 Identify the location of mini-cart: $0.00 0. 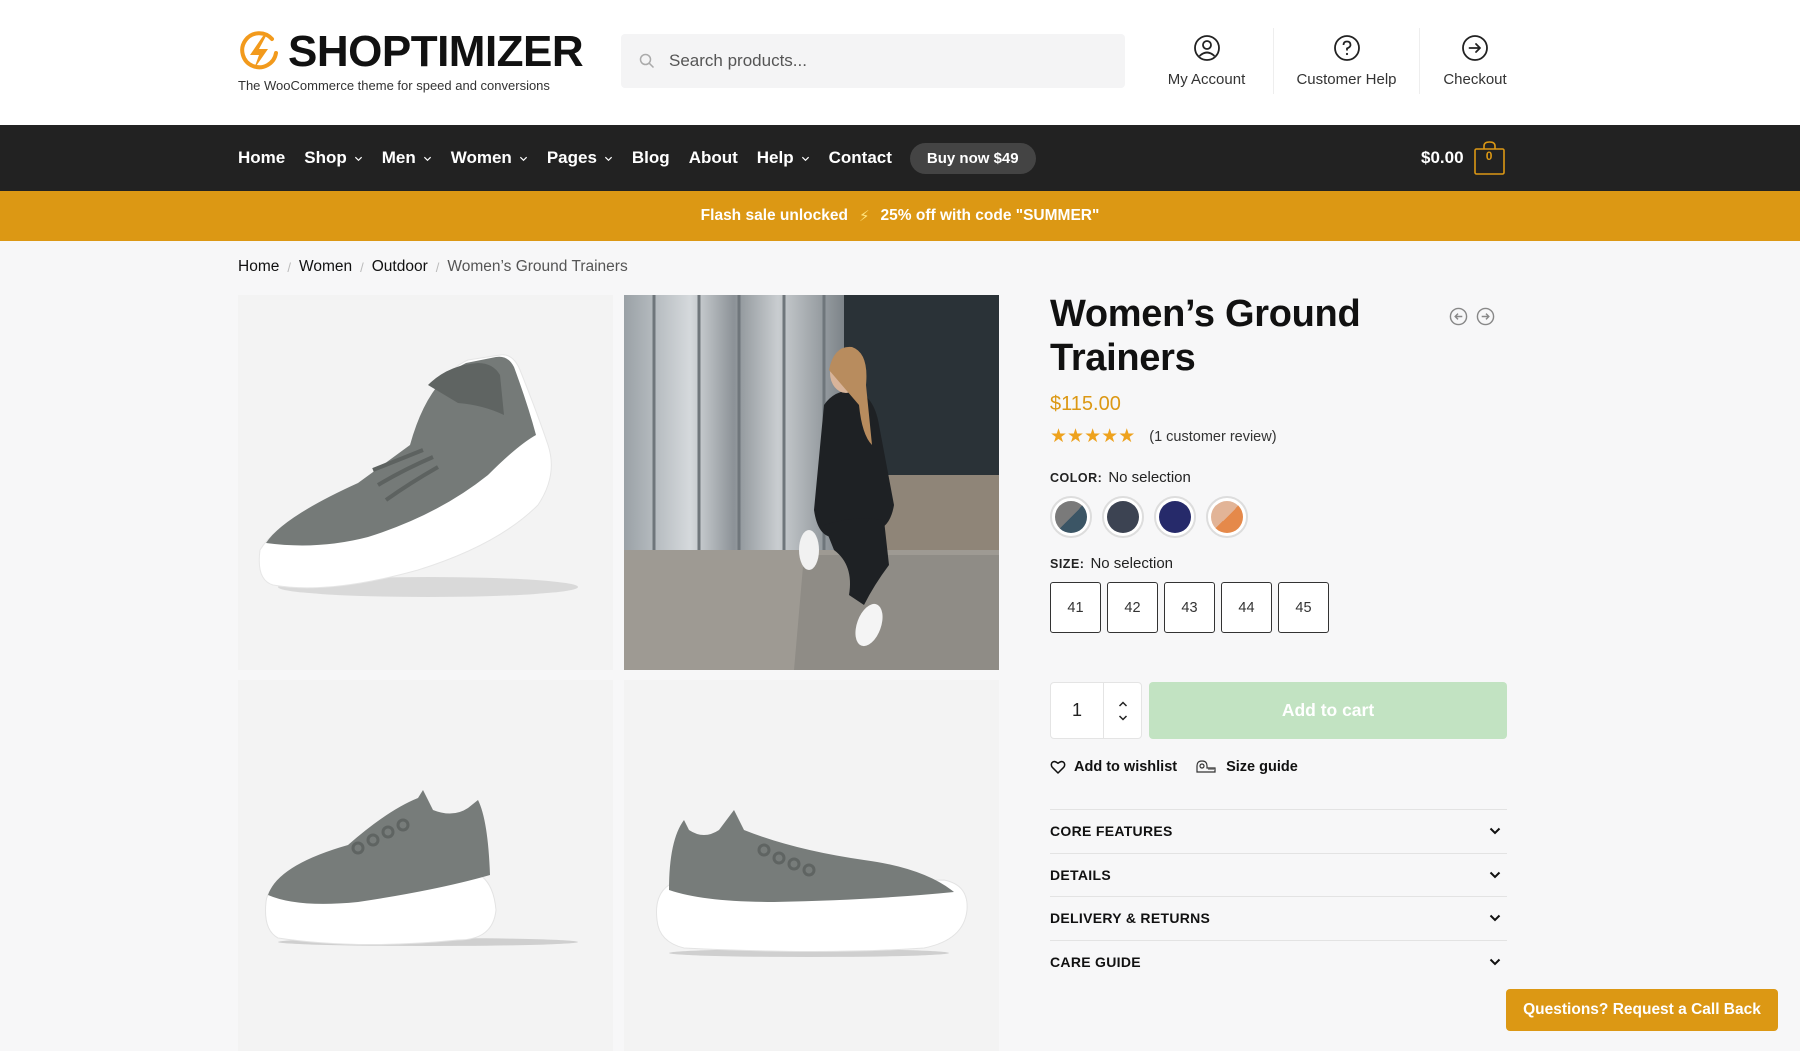
(1463, 158).